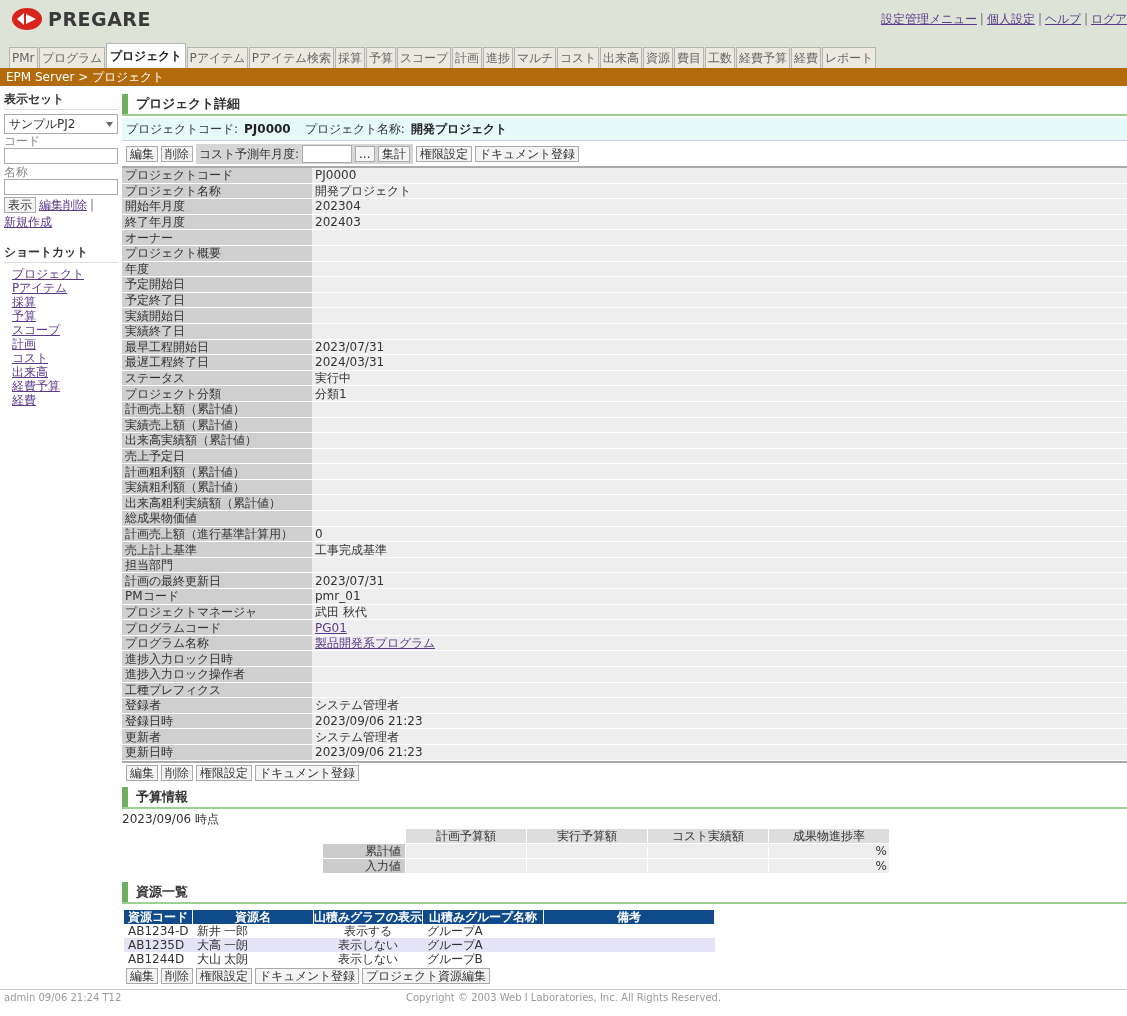  I want to click on nav-tab: Pアイテム検索, so click(291, 57).